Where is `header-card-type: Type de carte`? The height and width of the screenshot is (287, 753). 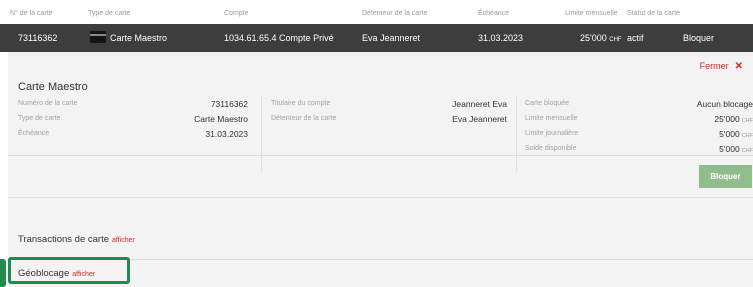
header-card-type: Type de carte is located at coordinates (109, 13).